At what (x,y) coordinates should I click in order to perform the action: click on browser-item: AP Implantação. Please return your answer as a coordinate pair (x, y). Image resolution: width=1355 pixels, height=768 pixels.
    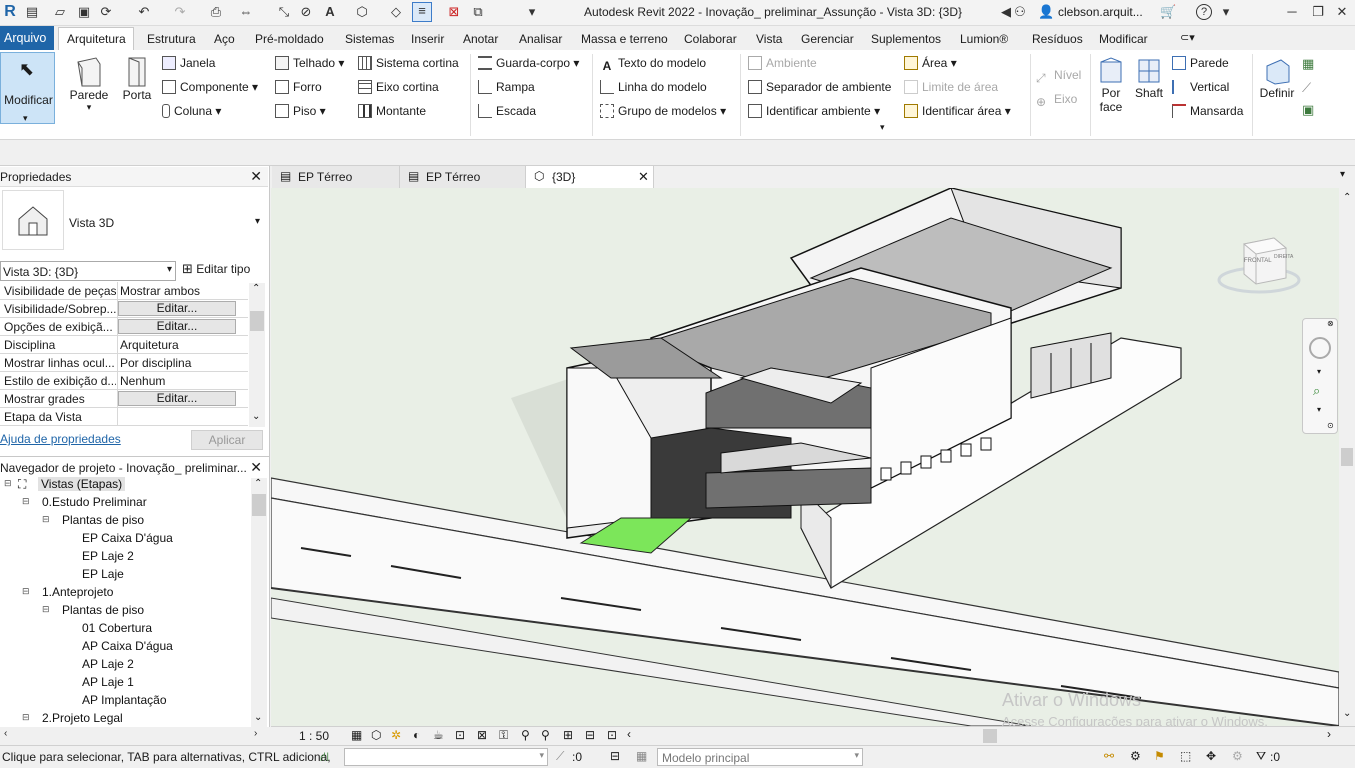
    Looking at the image, I should click on (124, 700).